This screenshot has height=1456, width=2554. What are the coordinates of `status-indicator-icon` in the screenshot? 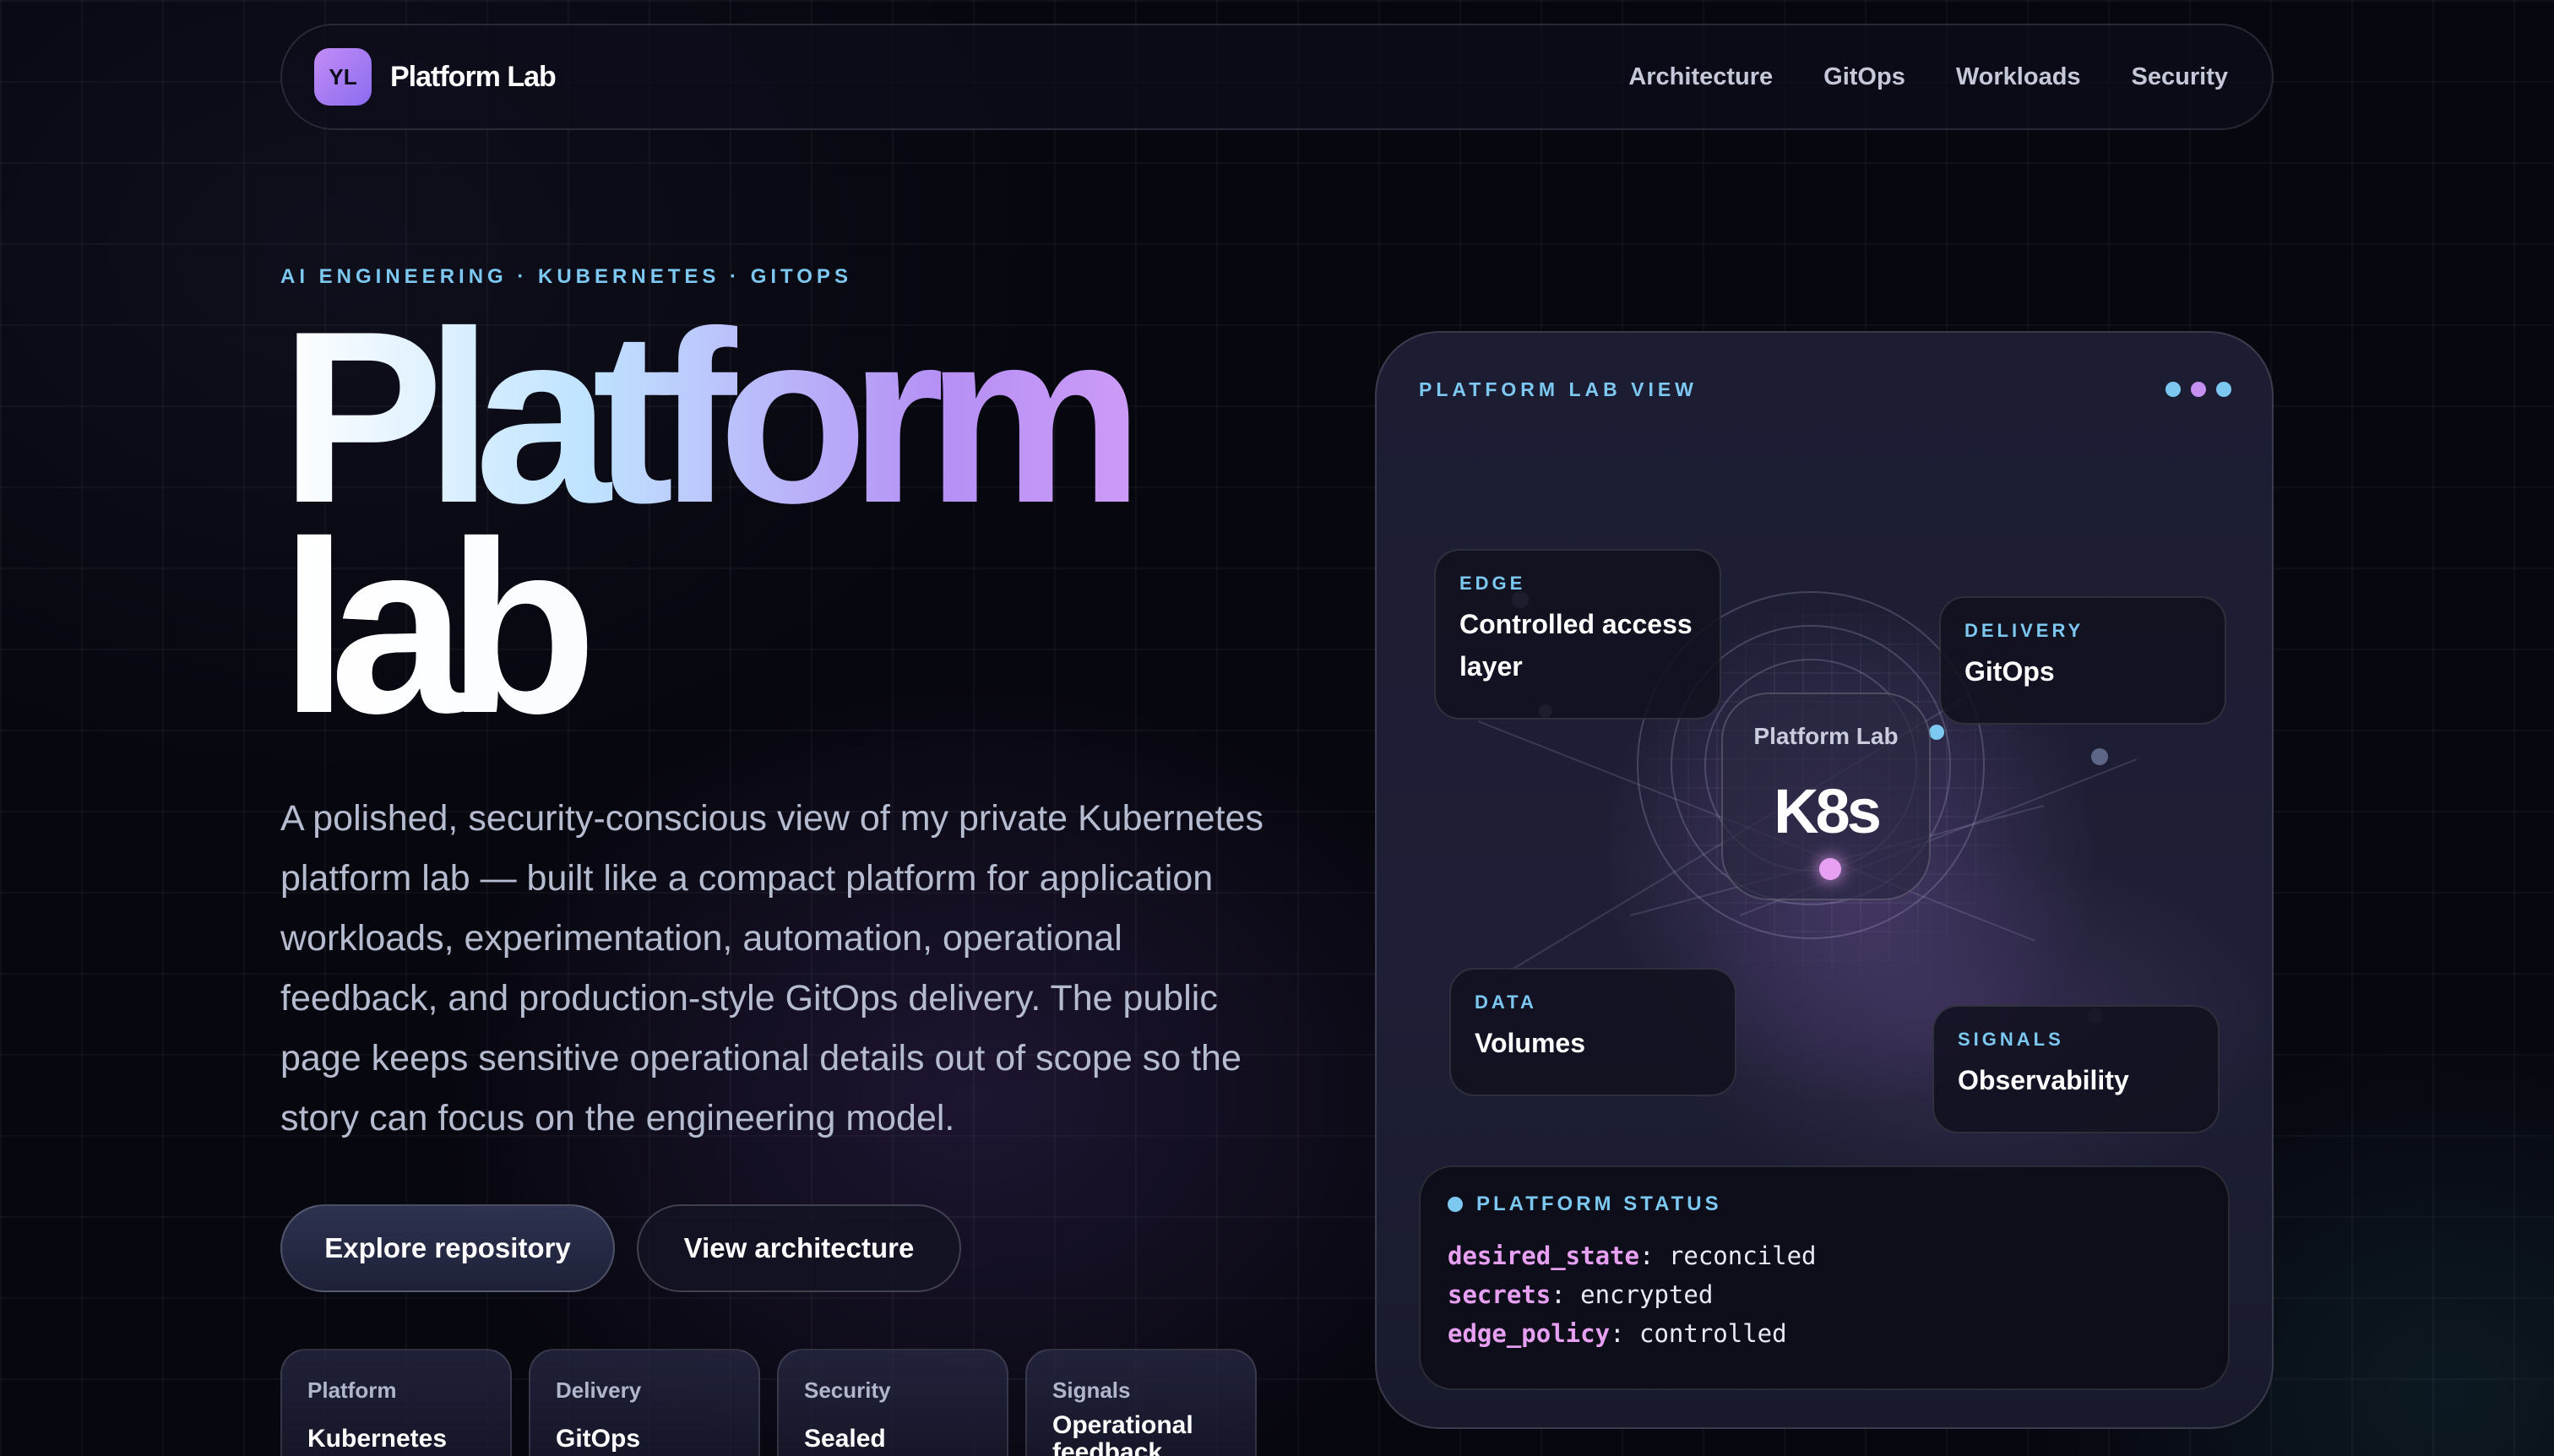 It's located at (1455, 1204).